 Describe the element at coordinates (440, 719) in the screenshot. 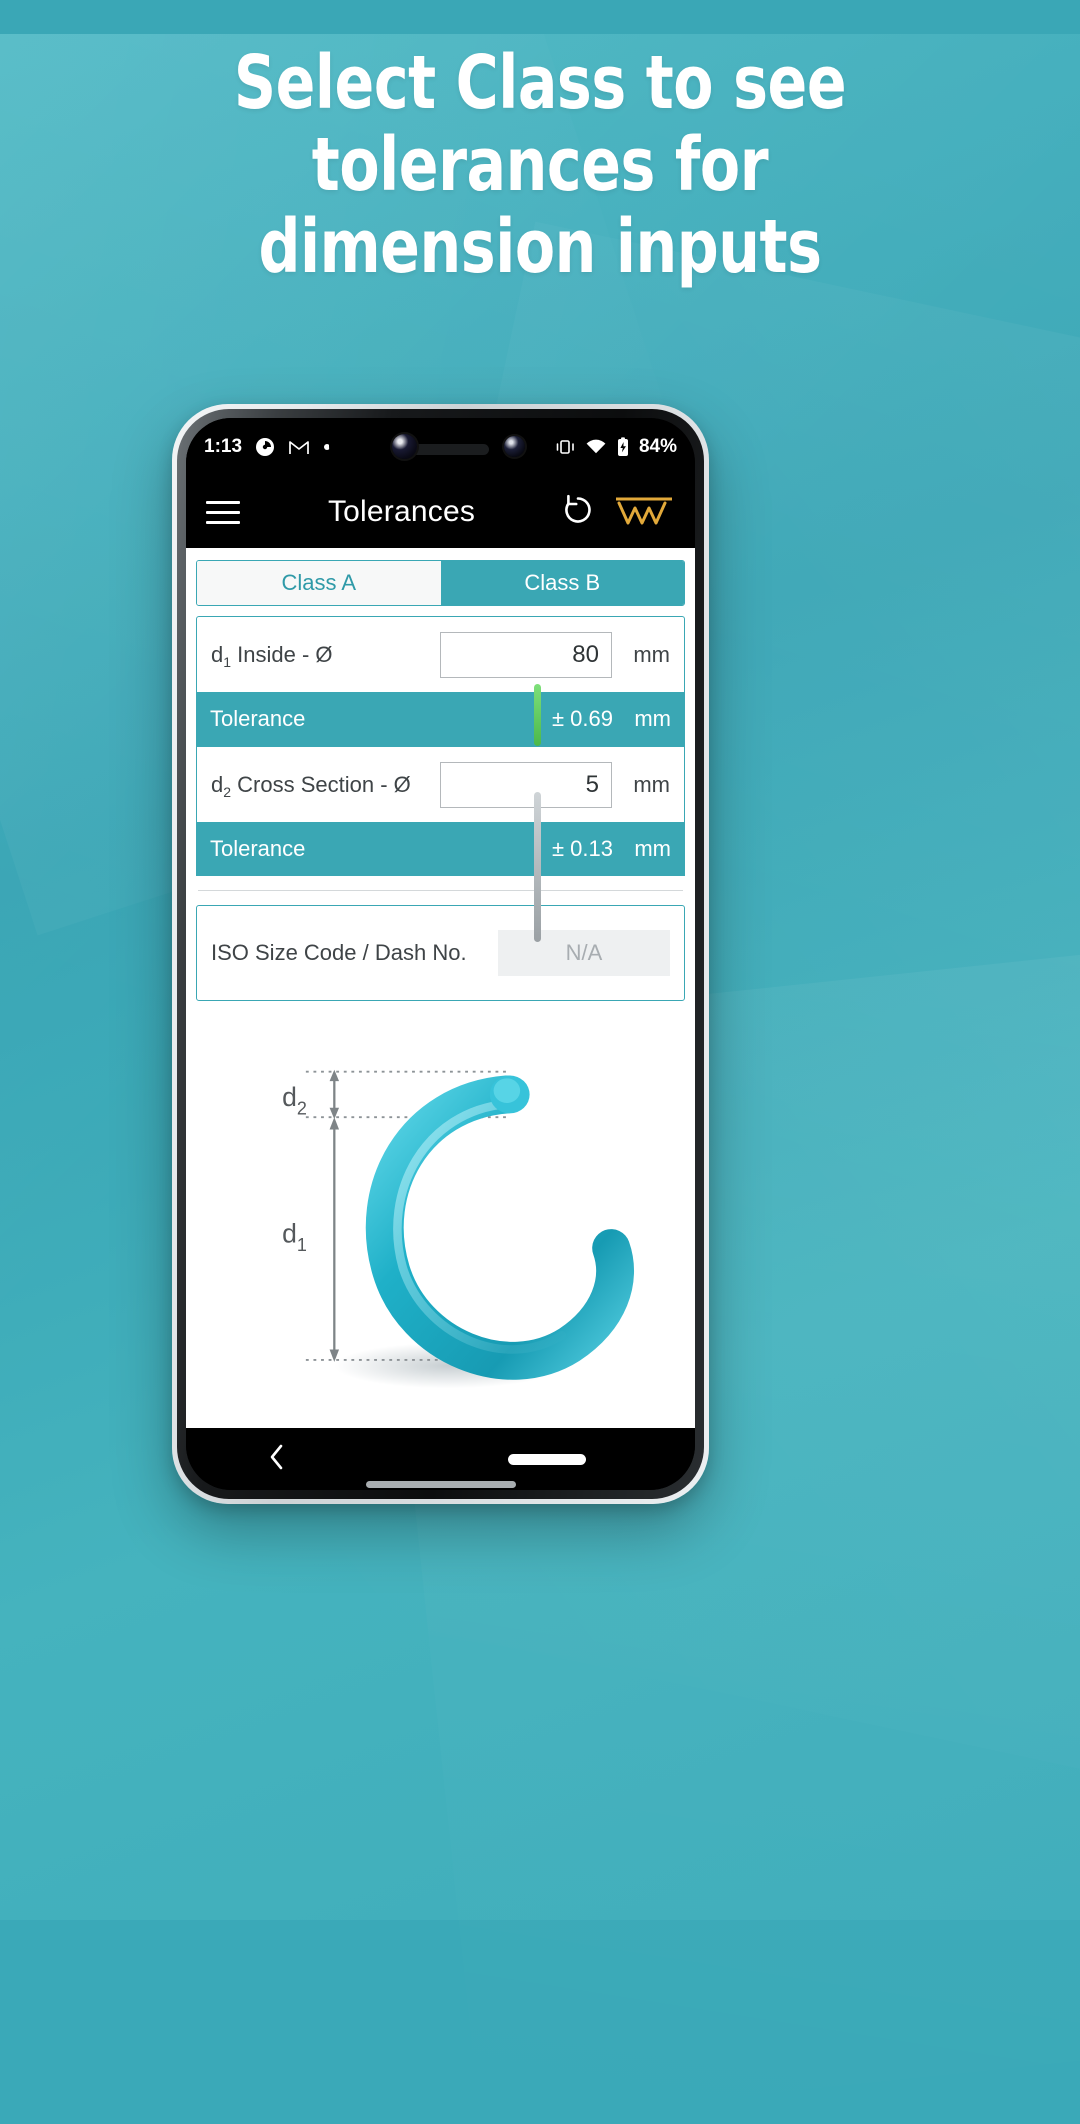

I see `tolerance-row-d1: Tolerance ± 0.69 mm` at that location.